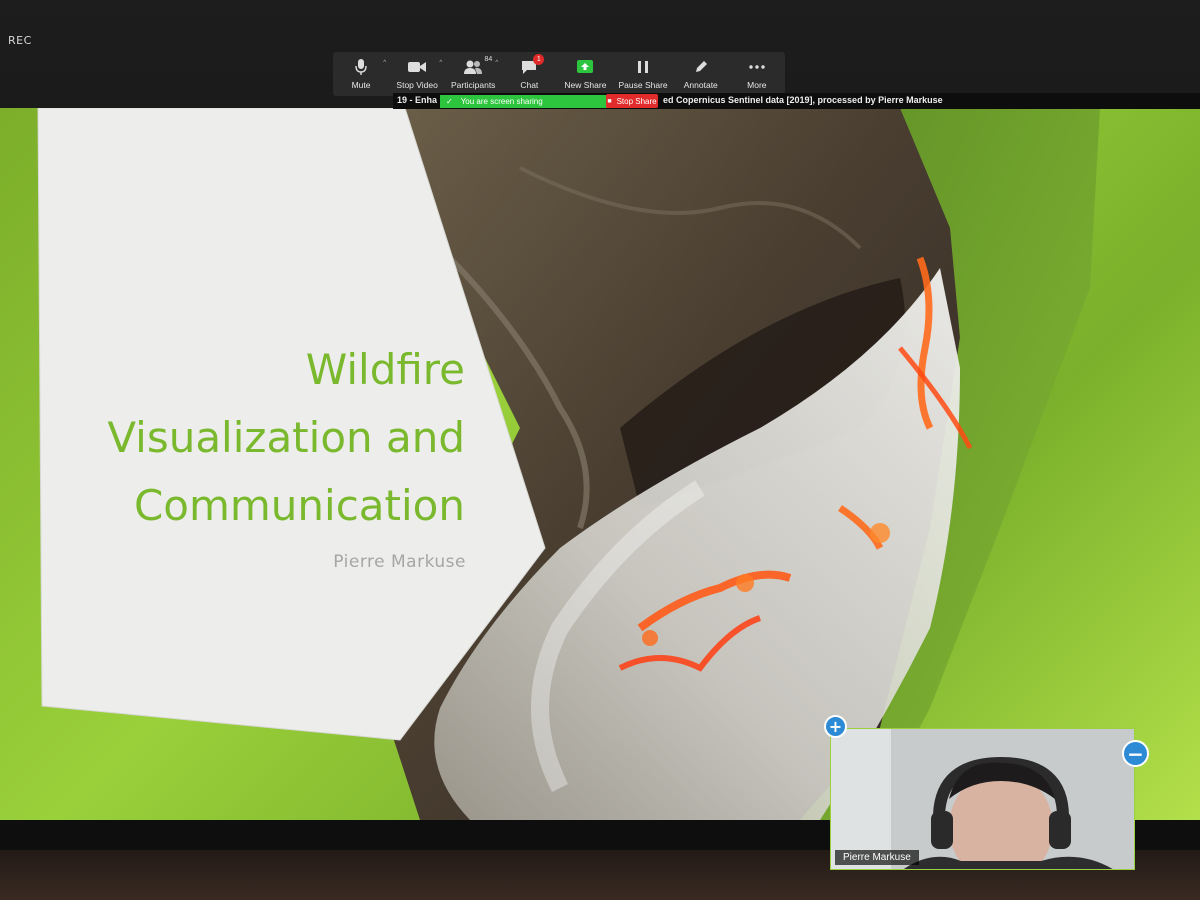  Describe the element at coordinates (417, 100) in the screenshot. I see `shared-window-title-start: 19 - Enha` at that location.